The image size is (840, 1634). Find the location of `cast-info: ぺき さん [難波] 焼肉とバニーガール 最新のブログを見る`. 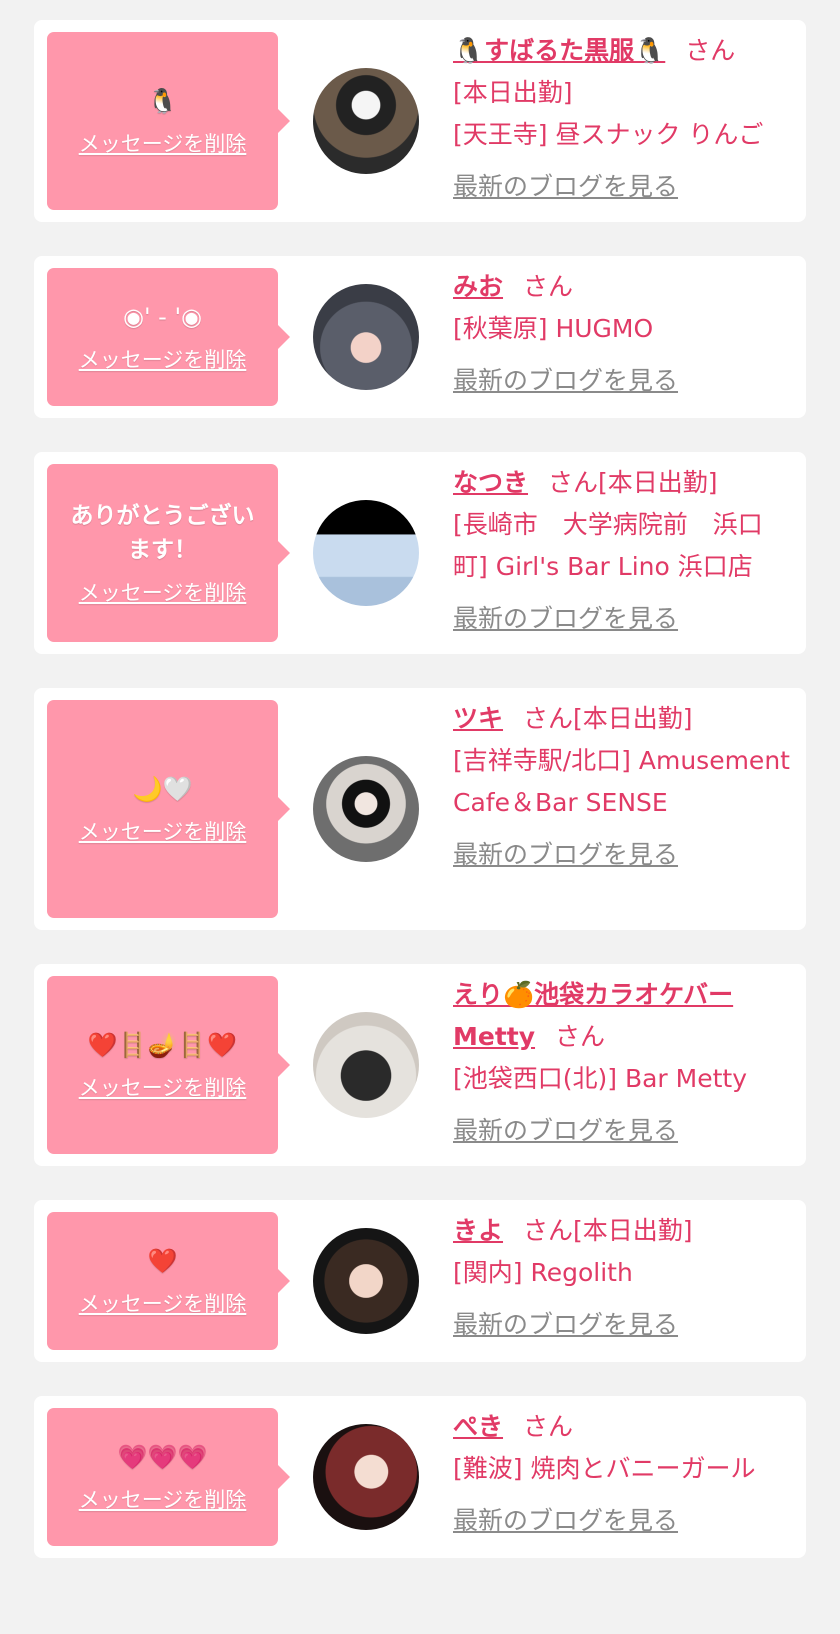

cast-info: ぺき さん [難波] 焼肉とバニーガール 最新のブログを見る is located at coordinates (623, 1474).